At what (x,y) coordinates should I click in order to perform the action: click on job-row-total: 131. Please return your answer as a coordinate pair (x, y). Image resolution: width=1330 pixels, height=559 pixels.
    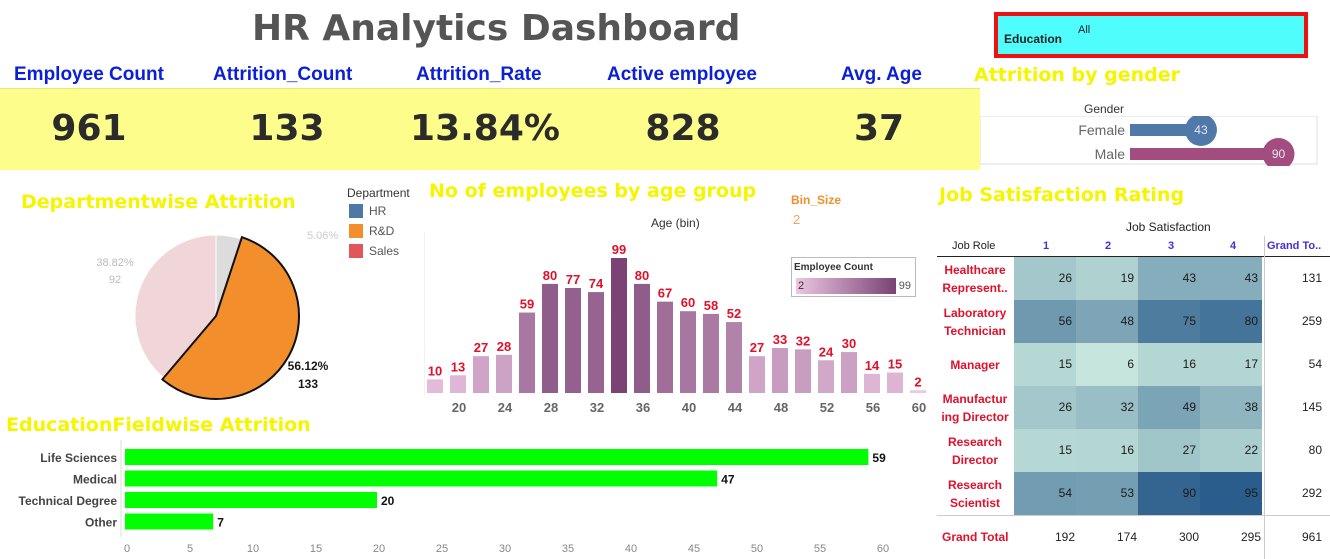
    Looking at the image, I should click on (1311, 278).